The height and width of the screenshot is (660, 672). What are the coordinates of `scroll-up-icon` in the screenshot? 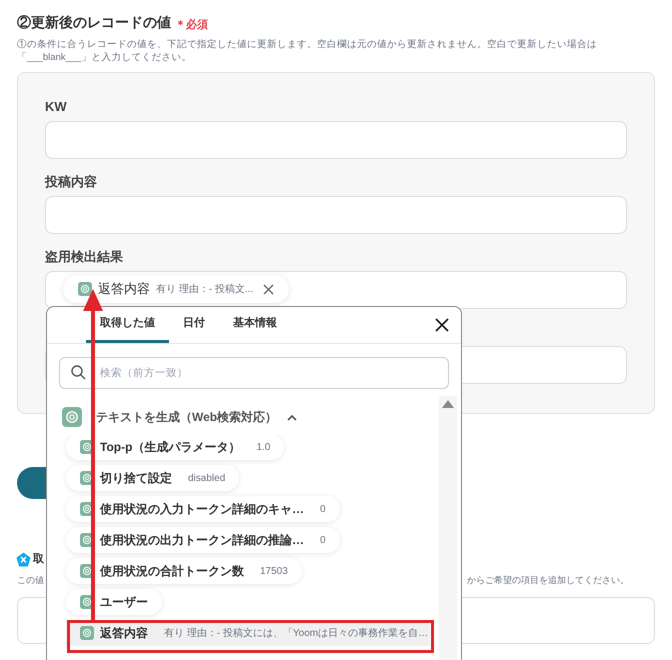 It's located at (448, 404).